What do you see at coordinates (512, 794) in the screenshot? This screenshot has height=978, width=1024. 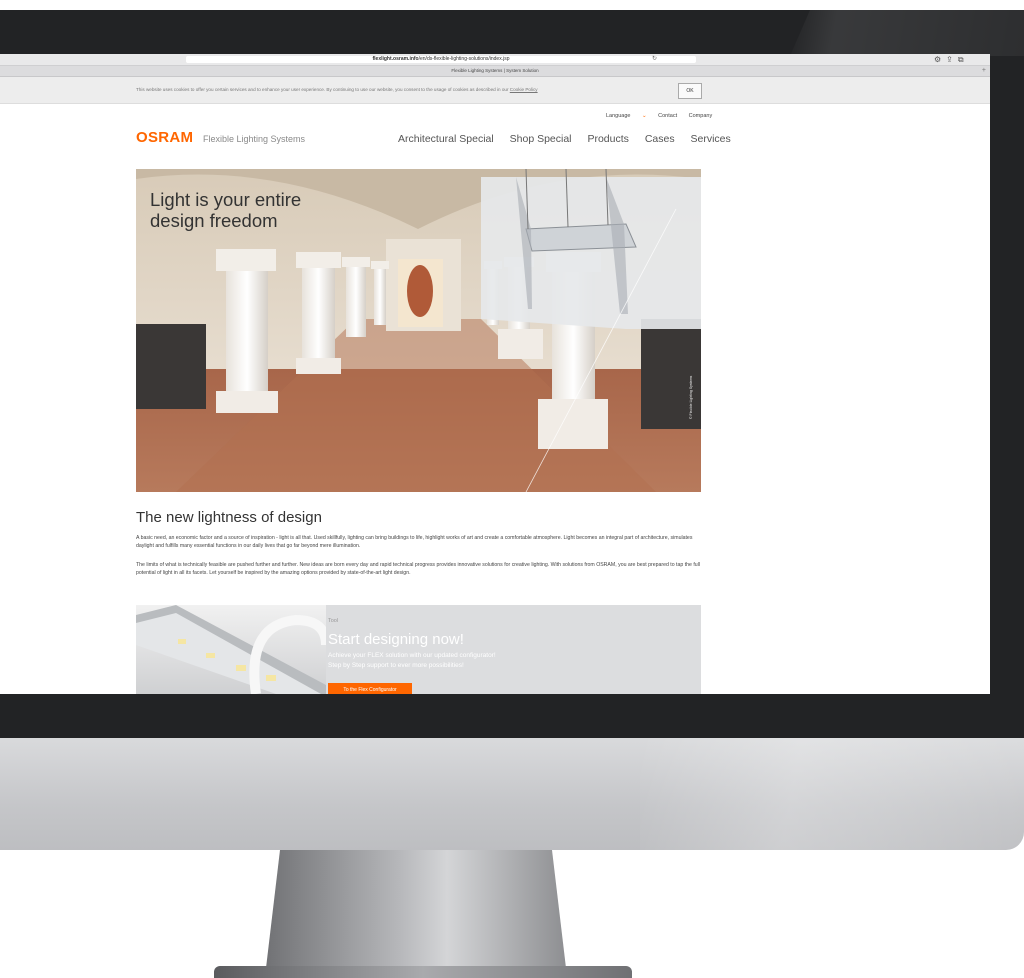 I see `monitor-chin` at bounding box center [512, 794].